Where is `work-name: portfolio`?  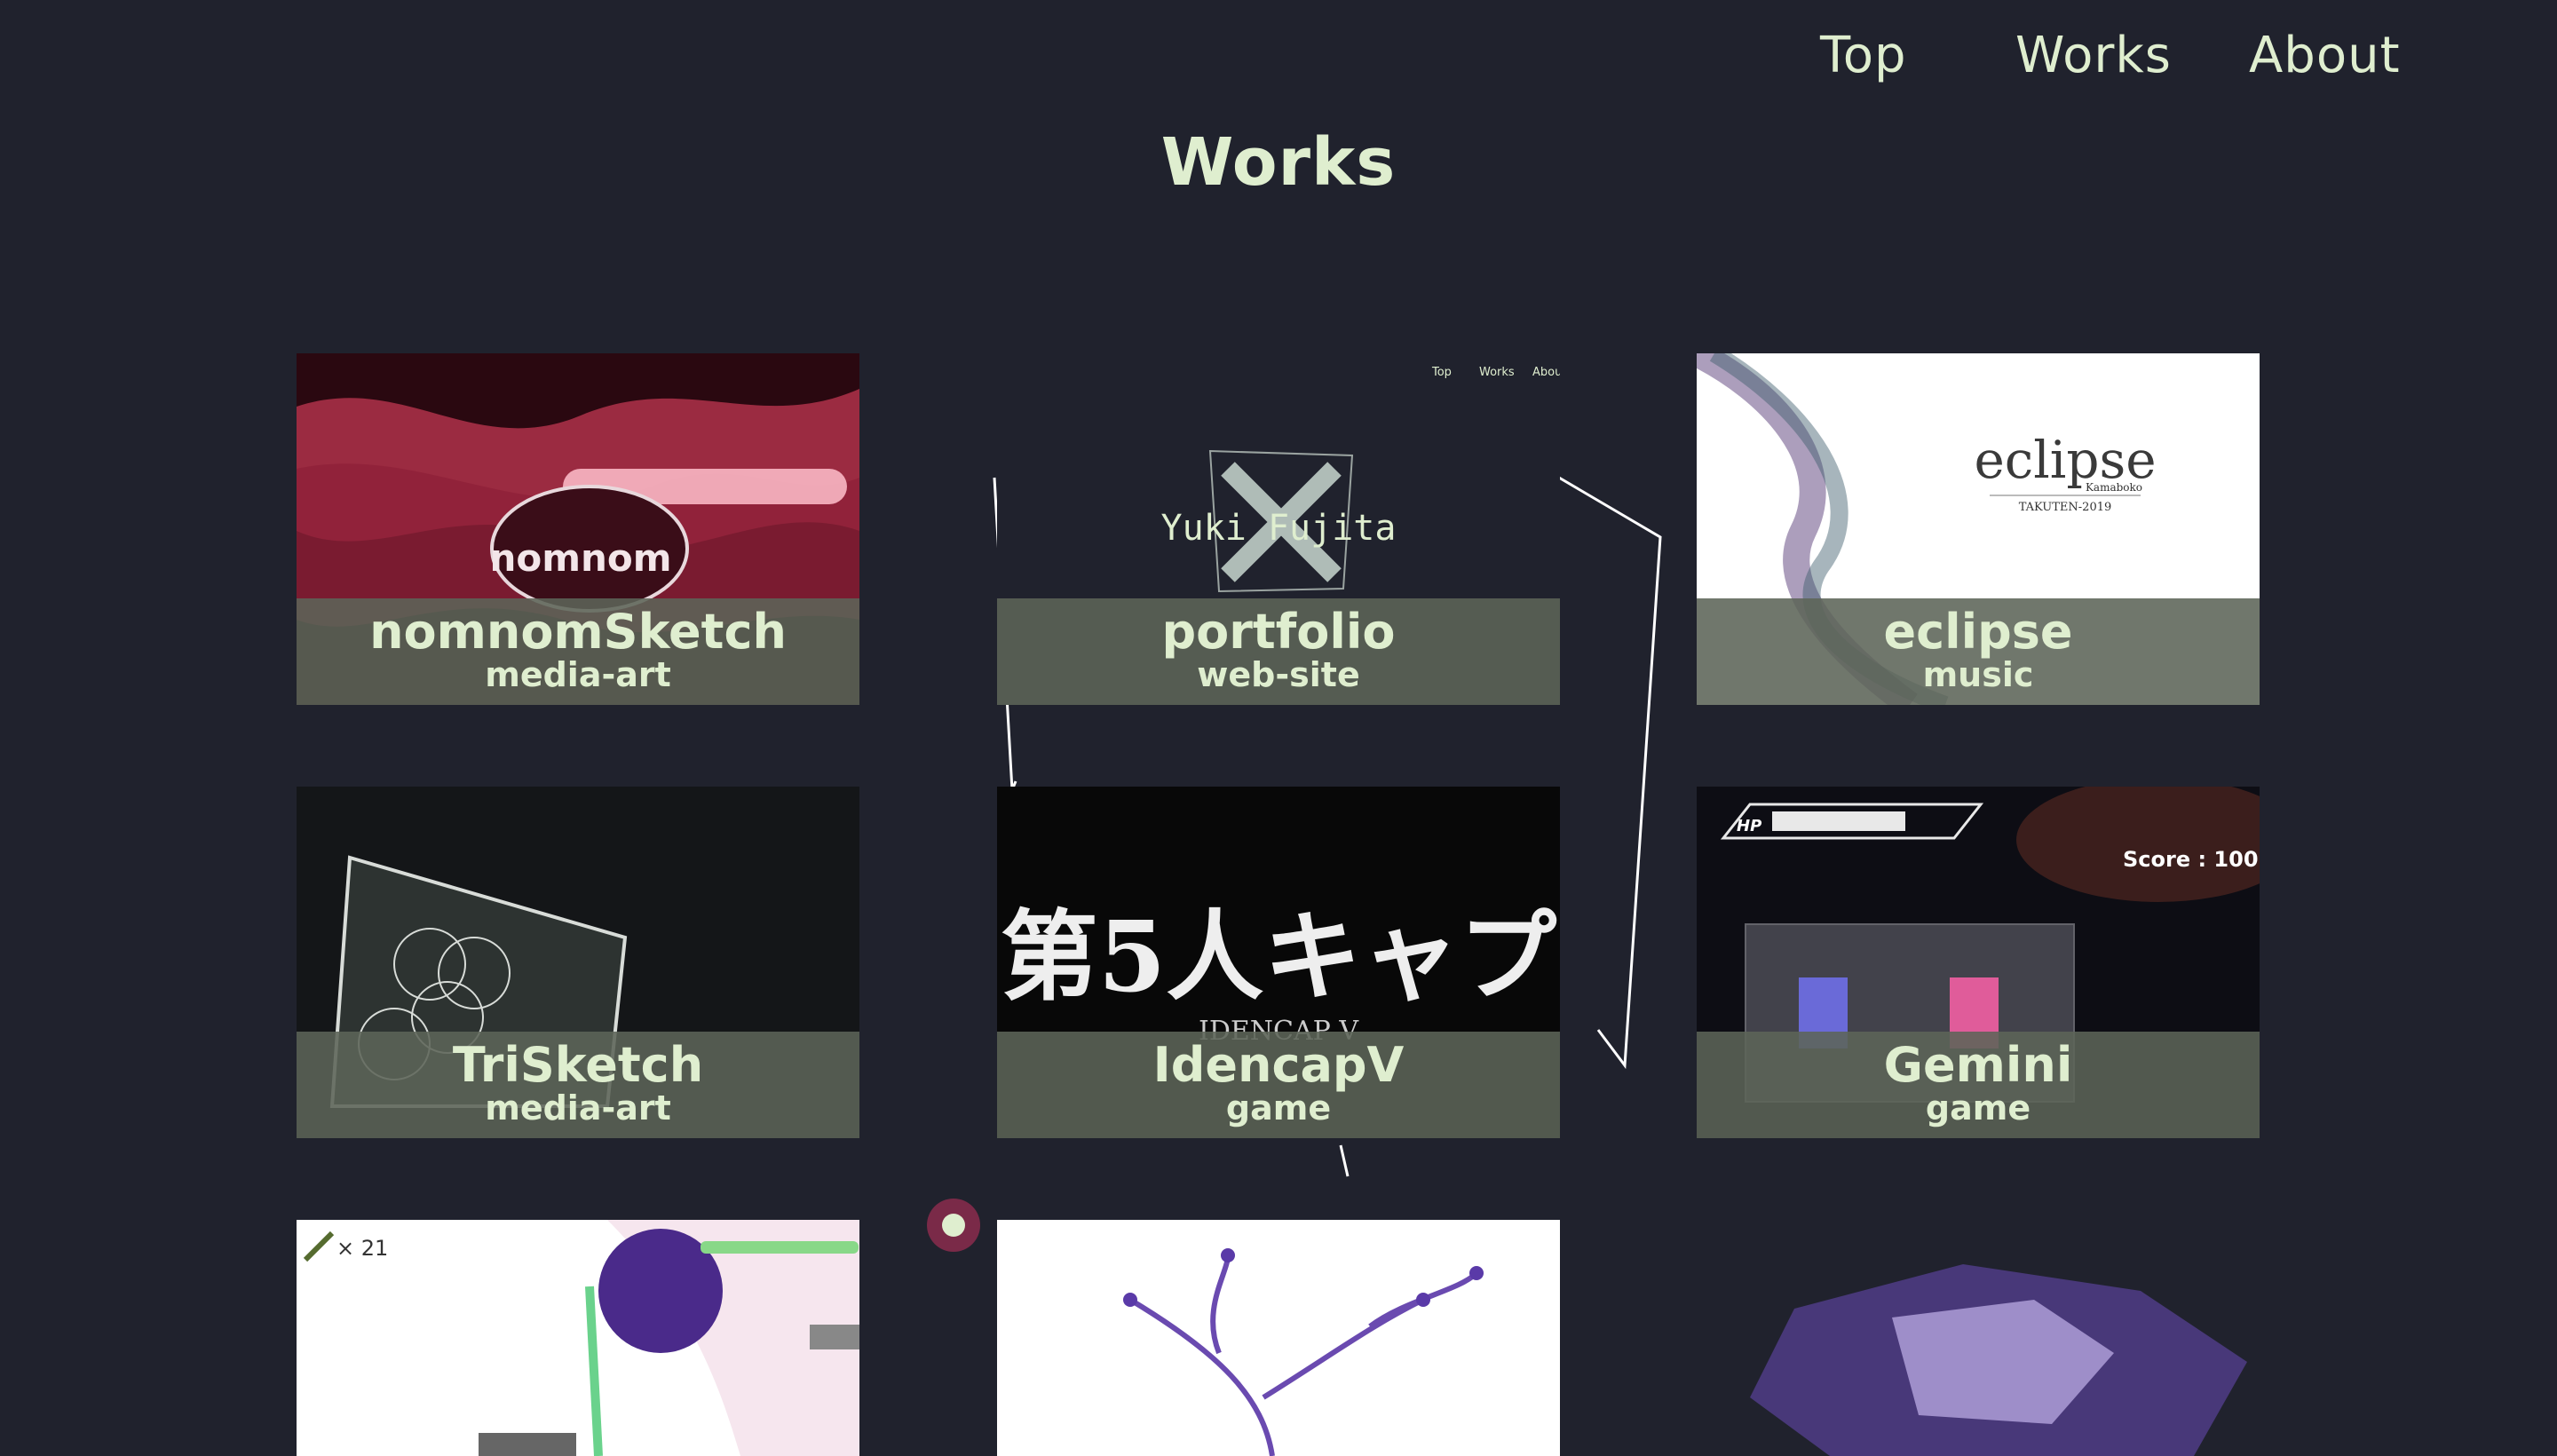
work-name: portfolio is located at coordinates (1278, 632).